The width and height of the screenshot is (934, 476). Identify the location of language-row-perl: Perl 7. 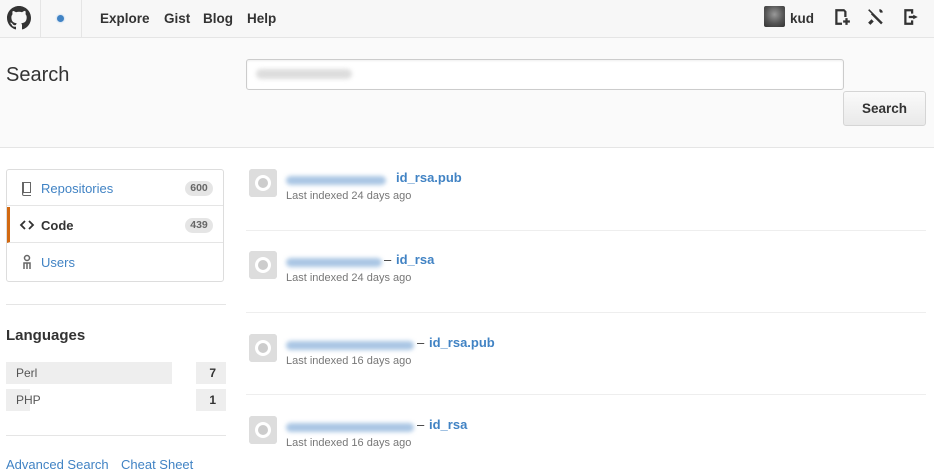
(116, 373).